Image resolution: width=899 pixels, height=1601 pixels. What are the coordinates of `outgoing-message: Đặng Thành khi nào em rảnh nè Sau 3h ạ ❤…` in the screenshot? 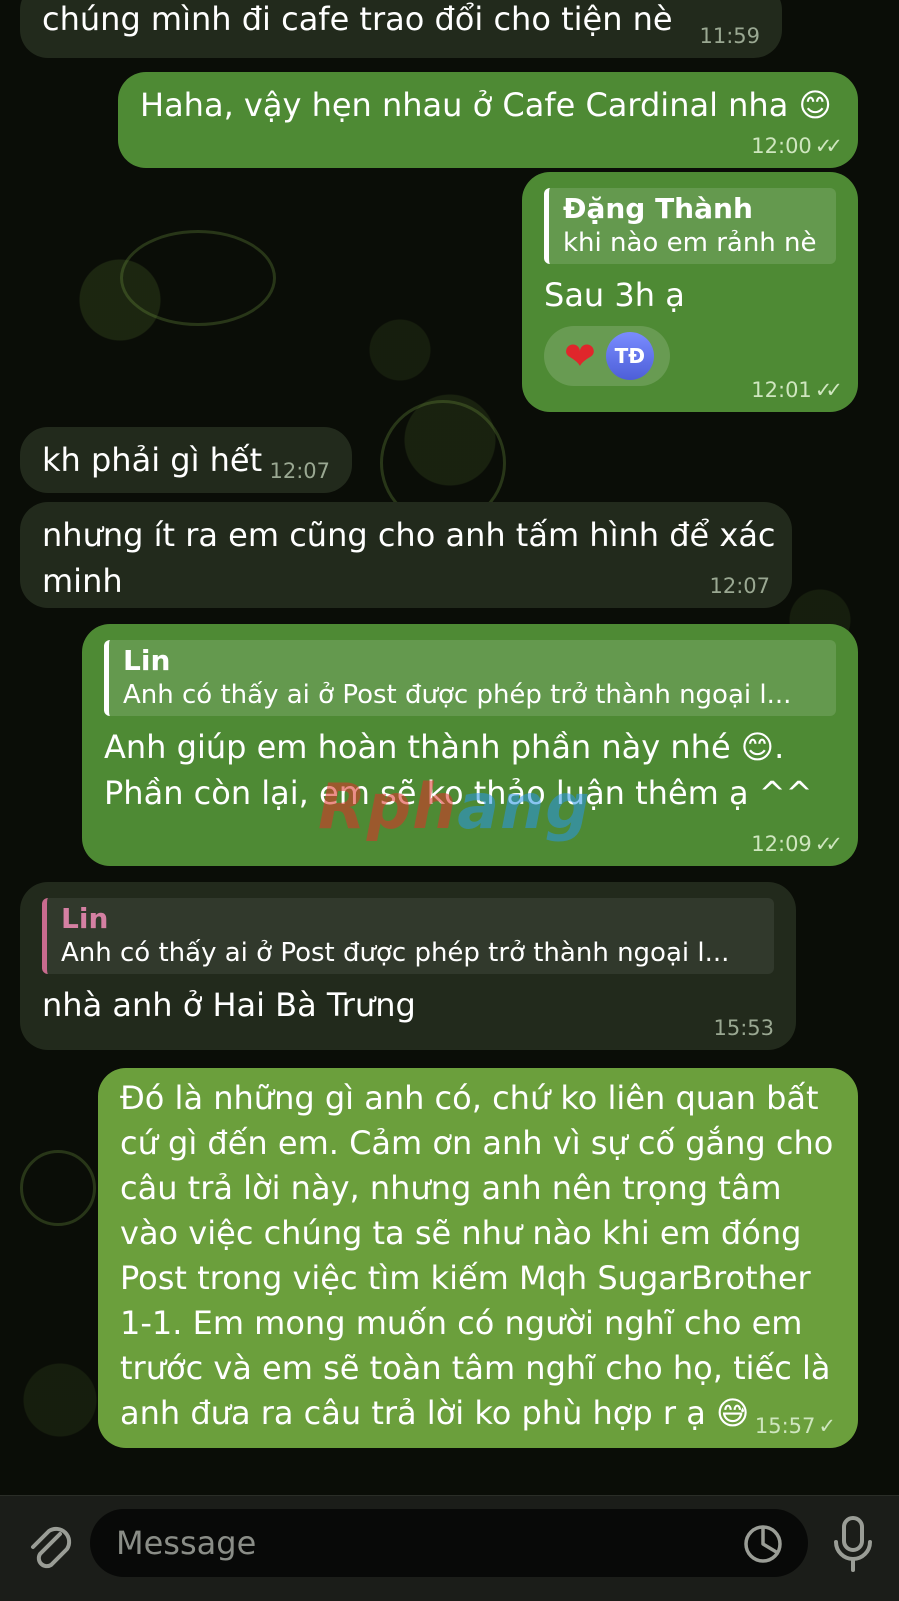 It's located at (690, 292).